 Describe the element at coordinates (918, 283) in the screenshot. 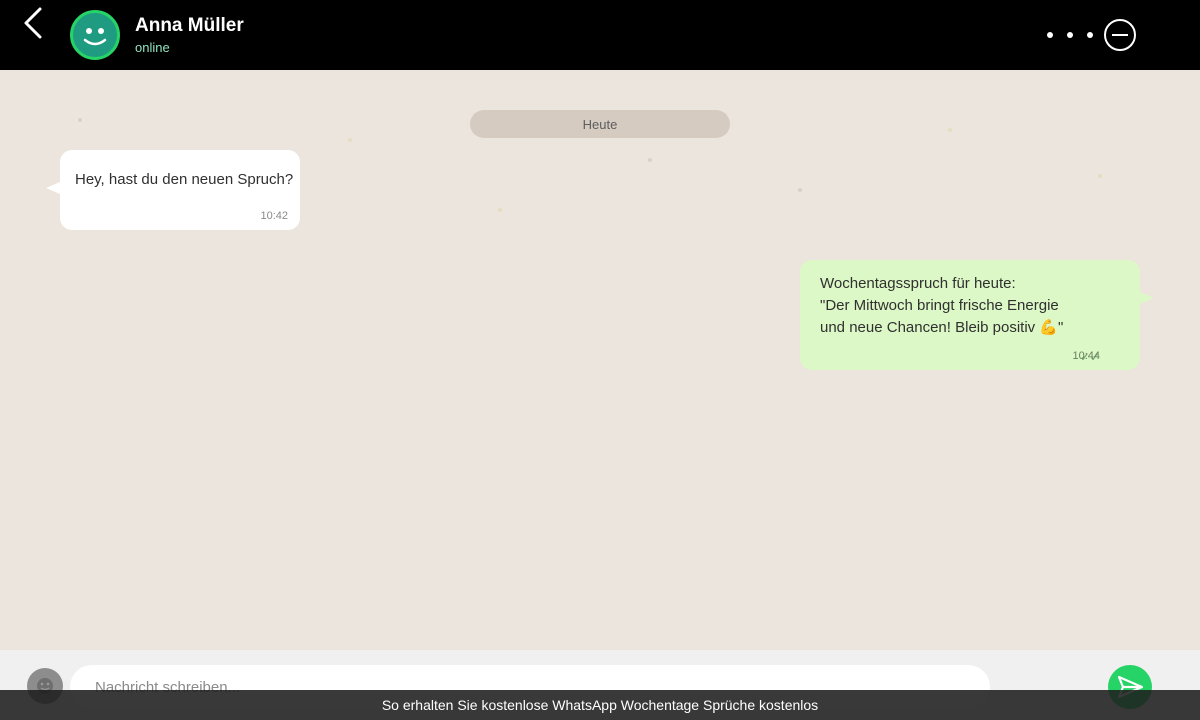

I see `message-text-line: Wochentagsspruch für heute:` at that location.